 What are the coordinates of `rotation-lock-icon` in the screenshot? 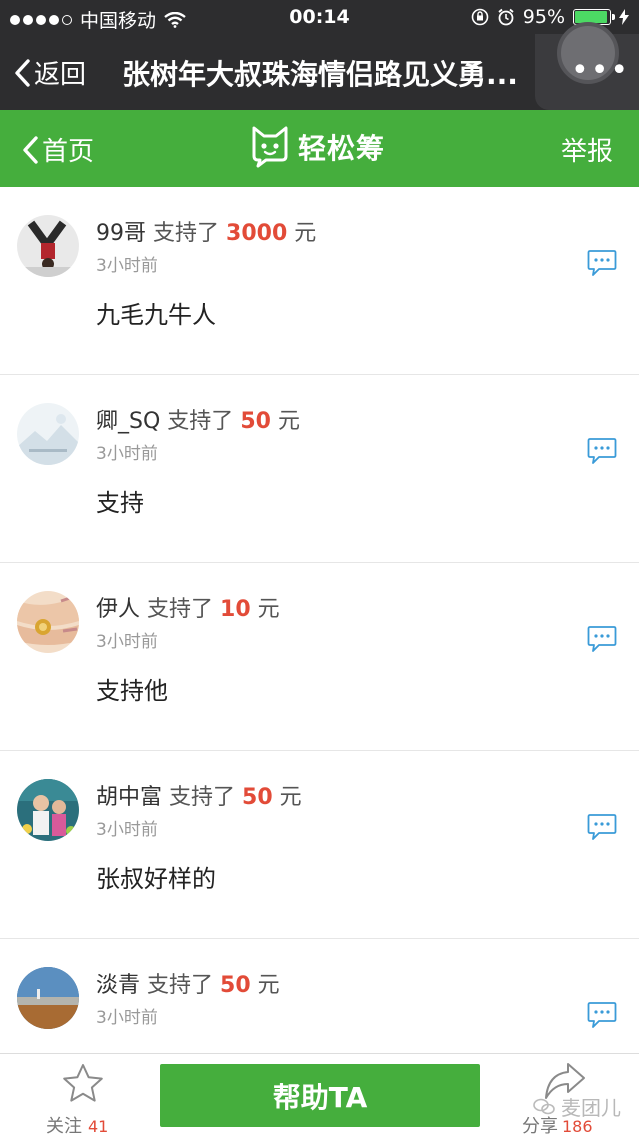 It's located at (480, 17).